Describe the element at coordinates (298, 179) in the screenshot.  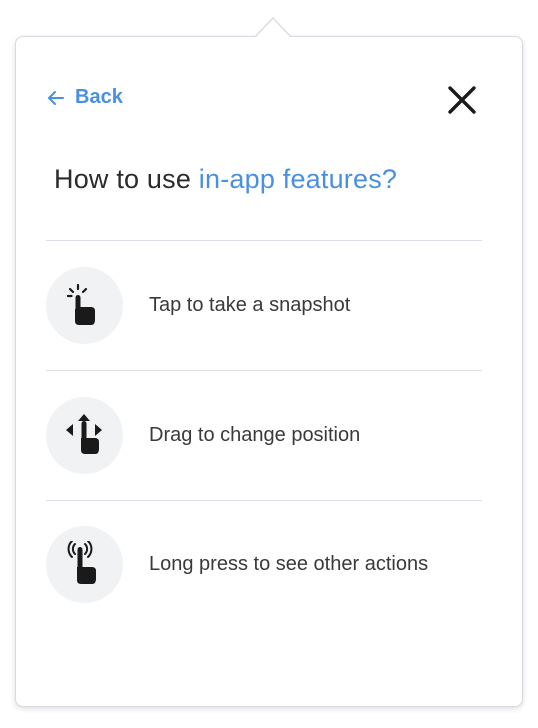
I see `title-accent: in-app features?` at that location.